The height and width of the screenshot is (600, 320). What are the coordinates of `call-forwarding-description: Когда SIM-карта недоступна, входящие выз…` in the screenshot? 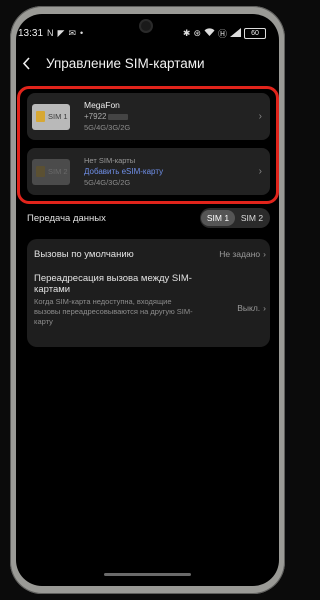 It's located at (113, 311).